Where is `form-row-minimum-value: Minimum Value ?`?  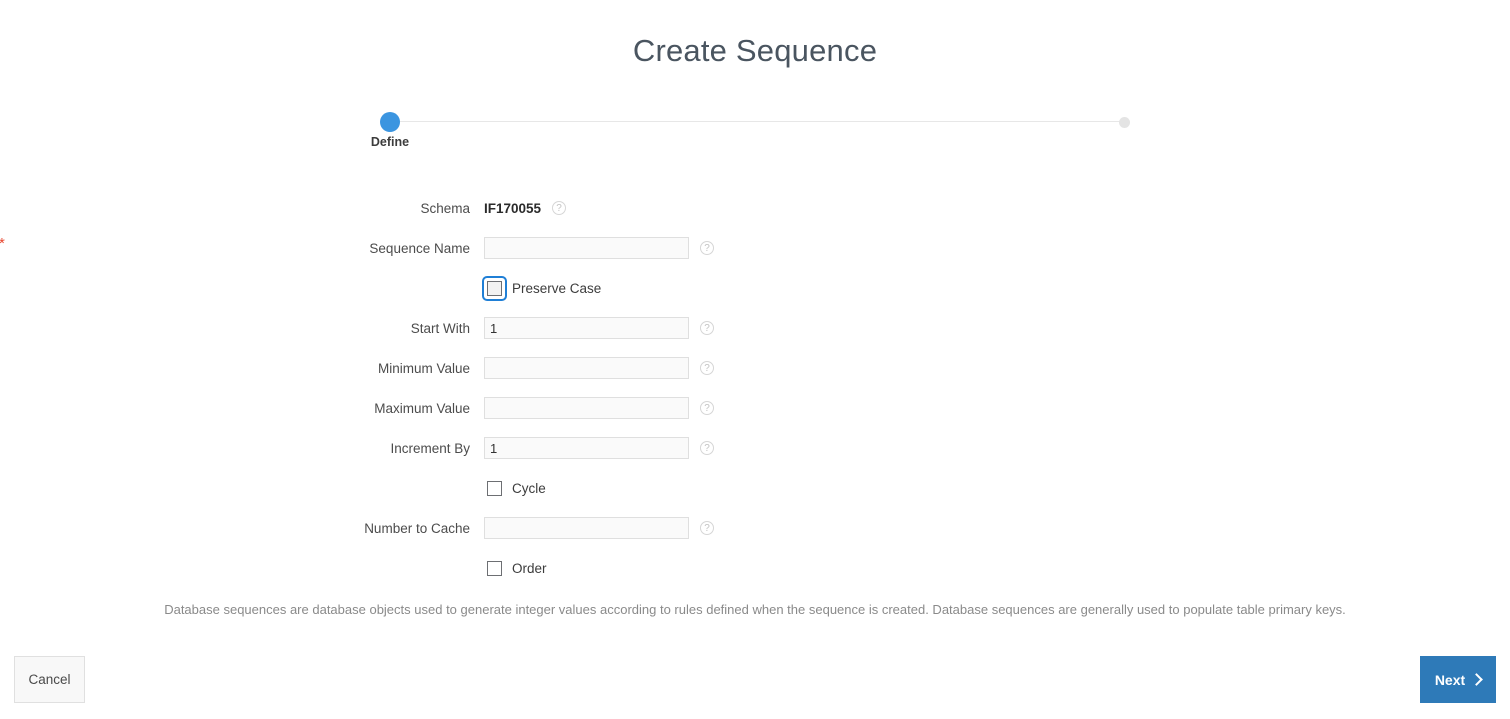
form-row-minimum-value: Minimum Value ? is located at coordinates (755, 368).